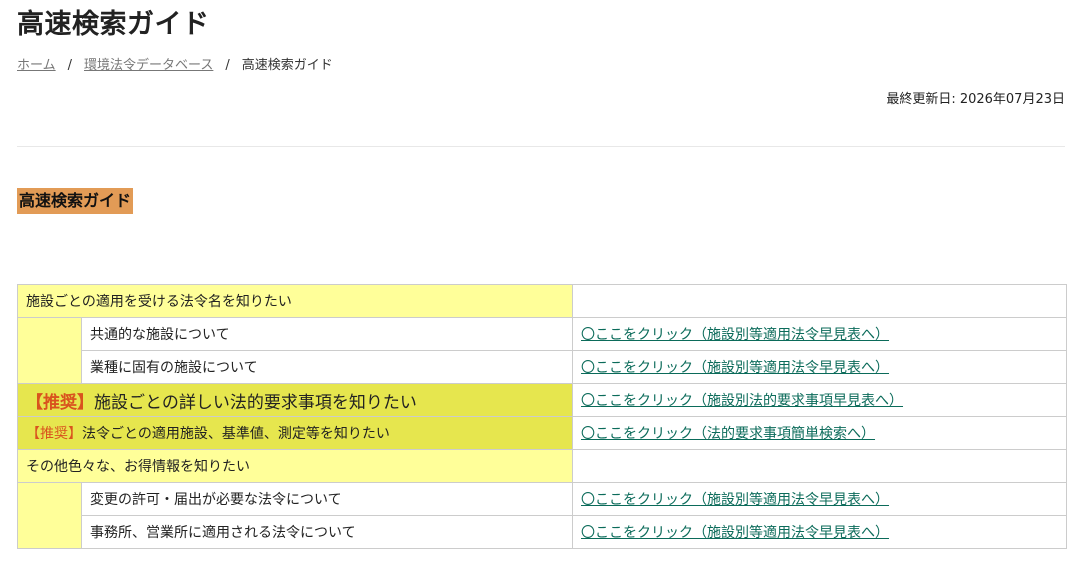 Image resolution: width=1086 pixels, height=564 pixels. Describe the element at coordinates (295, 301) in the screenshot. I see `category-cell: 施設ごとの適用を受ける法令名を知りたい` at that location.